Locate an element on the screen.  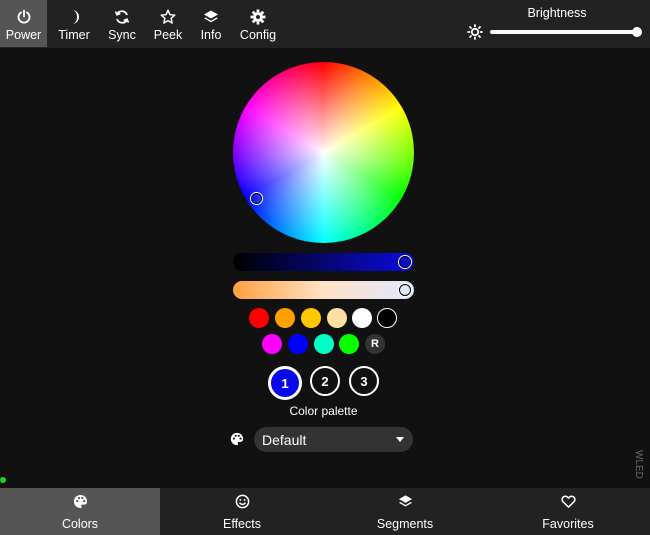
kelvin-slider-thumb is located at coordinates (405, 290).